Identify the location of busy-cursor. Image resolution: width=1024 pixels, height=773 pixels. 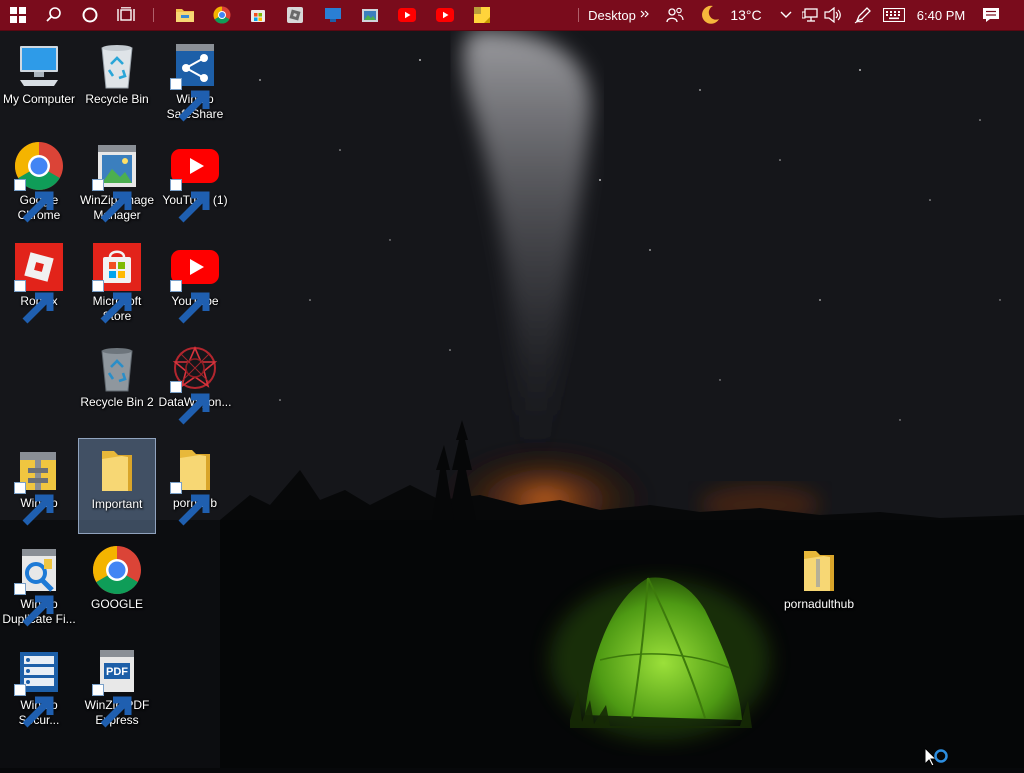
(936, 759).